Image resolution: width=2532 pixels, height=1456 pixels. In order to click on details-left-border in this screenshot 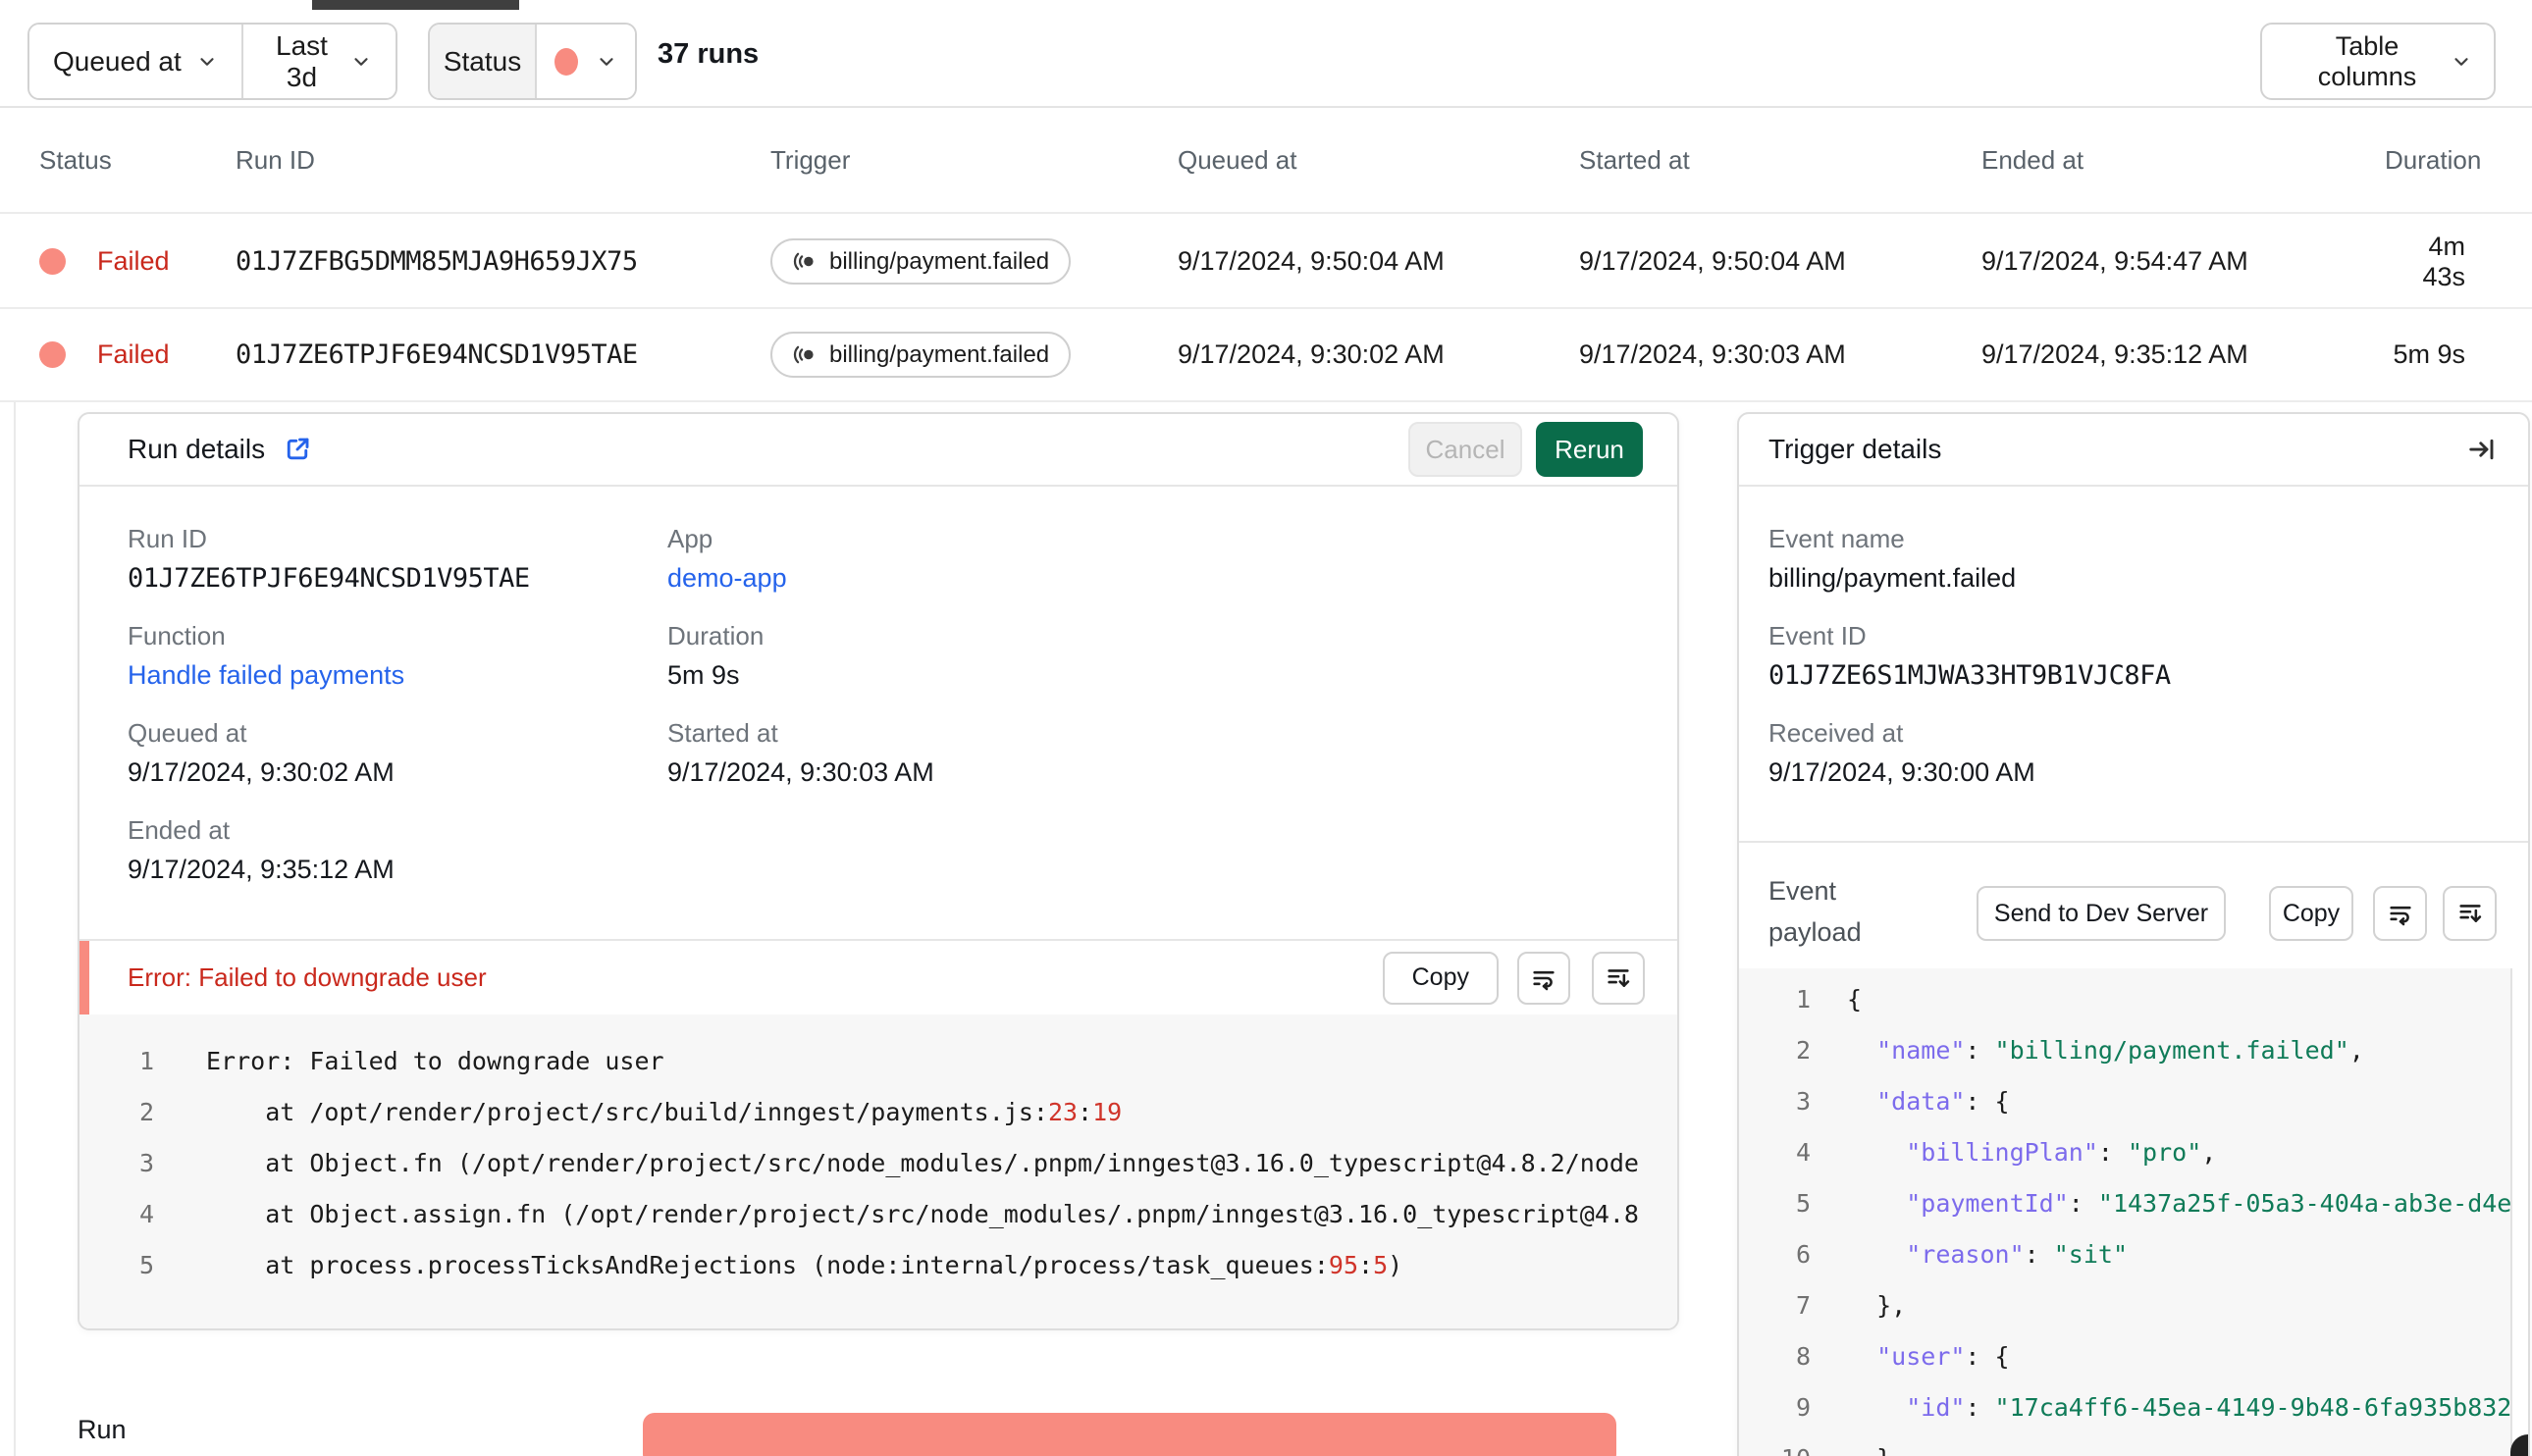, I will do `click(15, 929)`.